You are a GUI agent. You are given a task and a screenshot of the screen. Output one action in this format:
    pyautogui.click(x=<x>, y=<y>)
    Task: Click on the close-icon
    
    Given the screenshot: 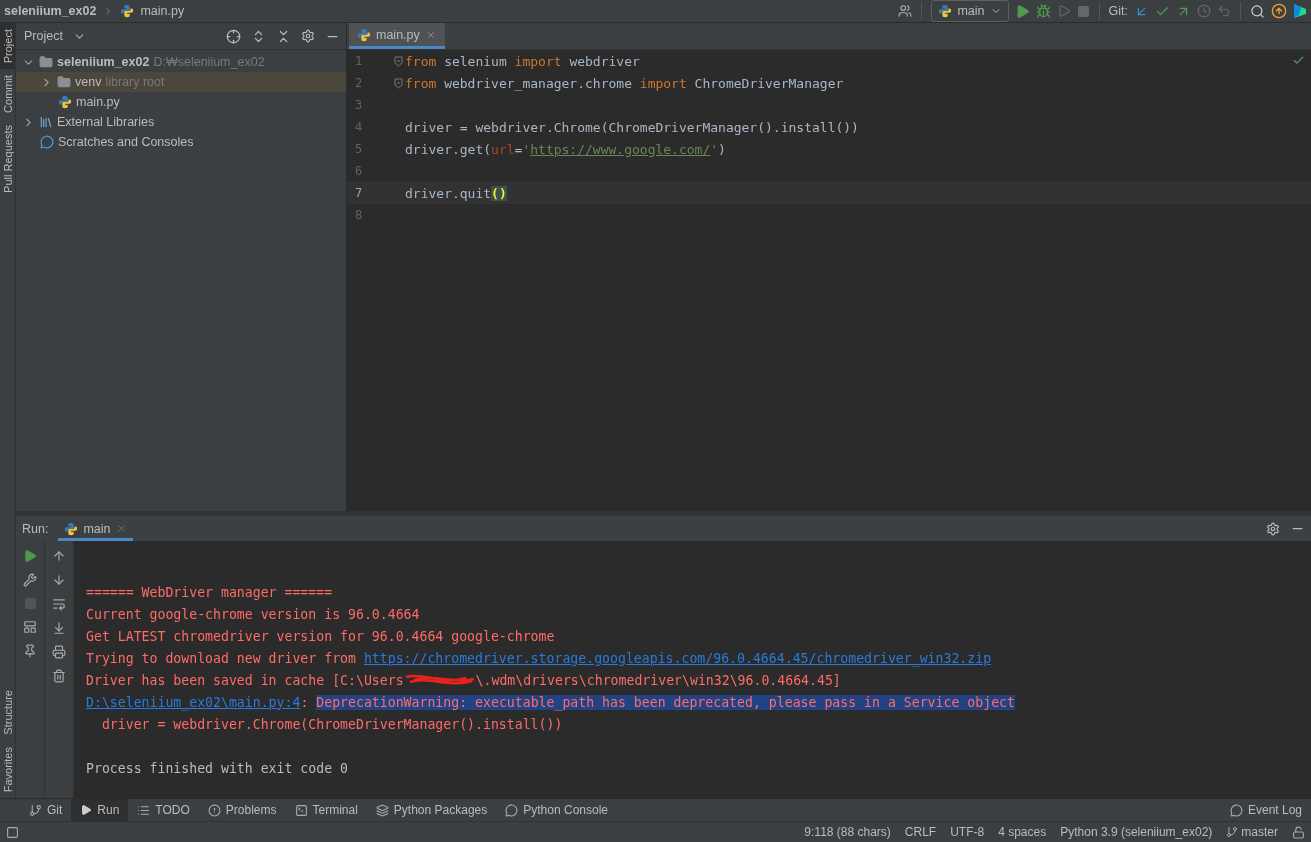 What is the action you would take?
    pyautogui.click(x=121, y=528)
    